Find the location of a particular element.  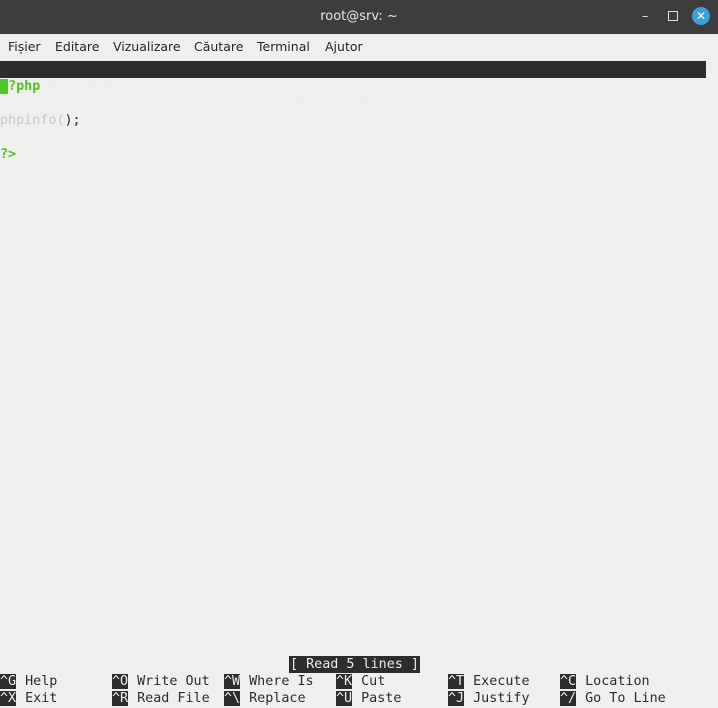

menu-edit: Editare is located at coordinates (77, 46).